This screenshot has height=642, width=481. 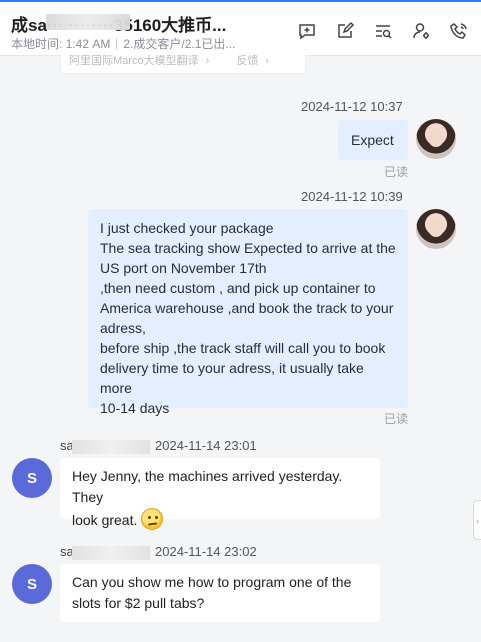 What do you see at coordinates (61, 44) in the screenshot?
I see `local-time: 本地时间: 1:42 AM` at bounding box center [61, 44].